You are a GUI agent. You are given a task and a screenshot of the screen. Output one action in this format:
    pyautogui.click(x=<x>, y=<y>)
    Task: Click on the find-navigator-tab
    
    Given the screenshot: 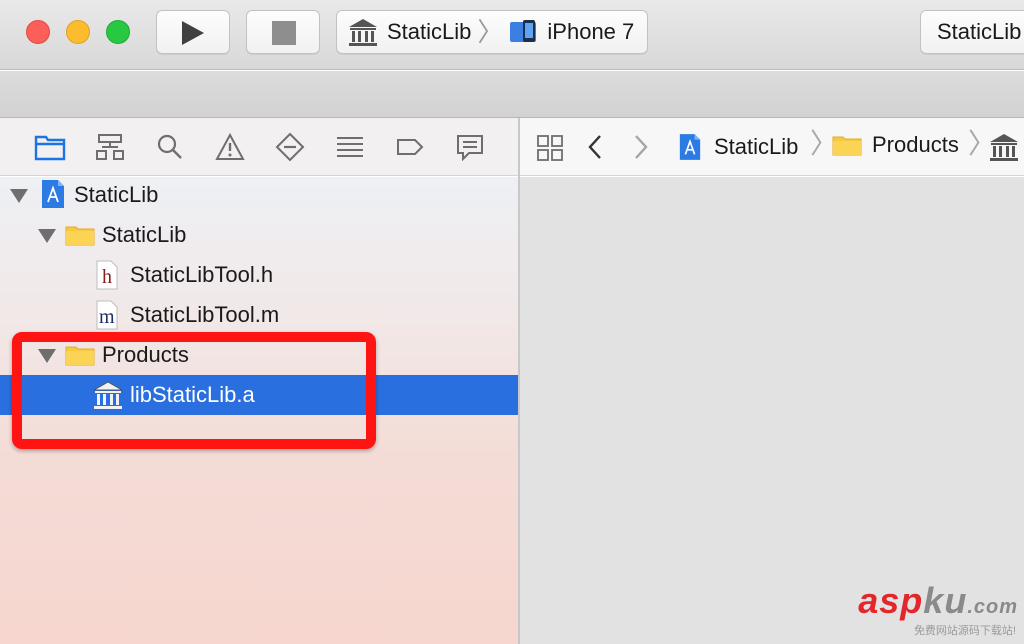 What is the action you would take?
    pyautogui.click(x=170, y=147)
    